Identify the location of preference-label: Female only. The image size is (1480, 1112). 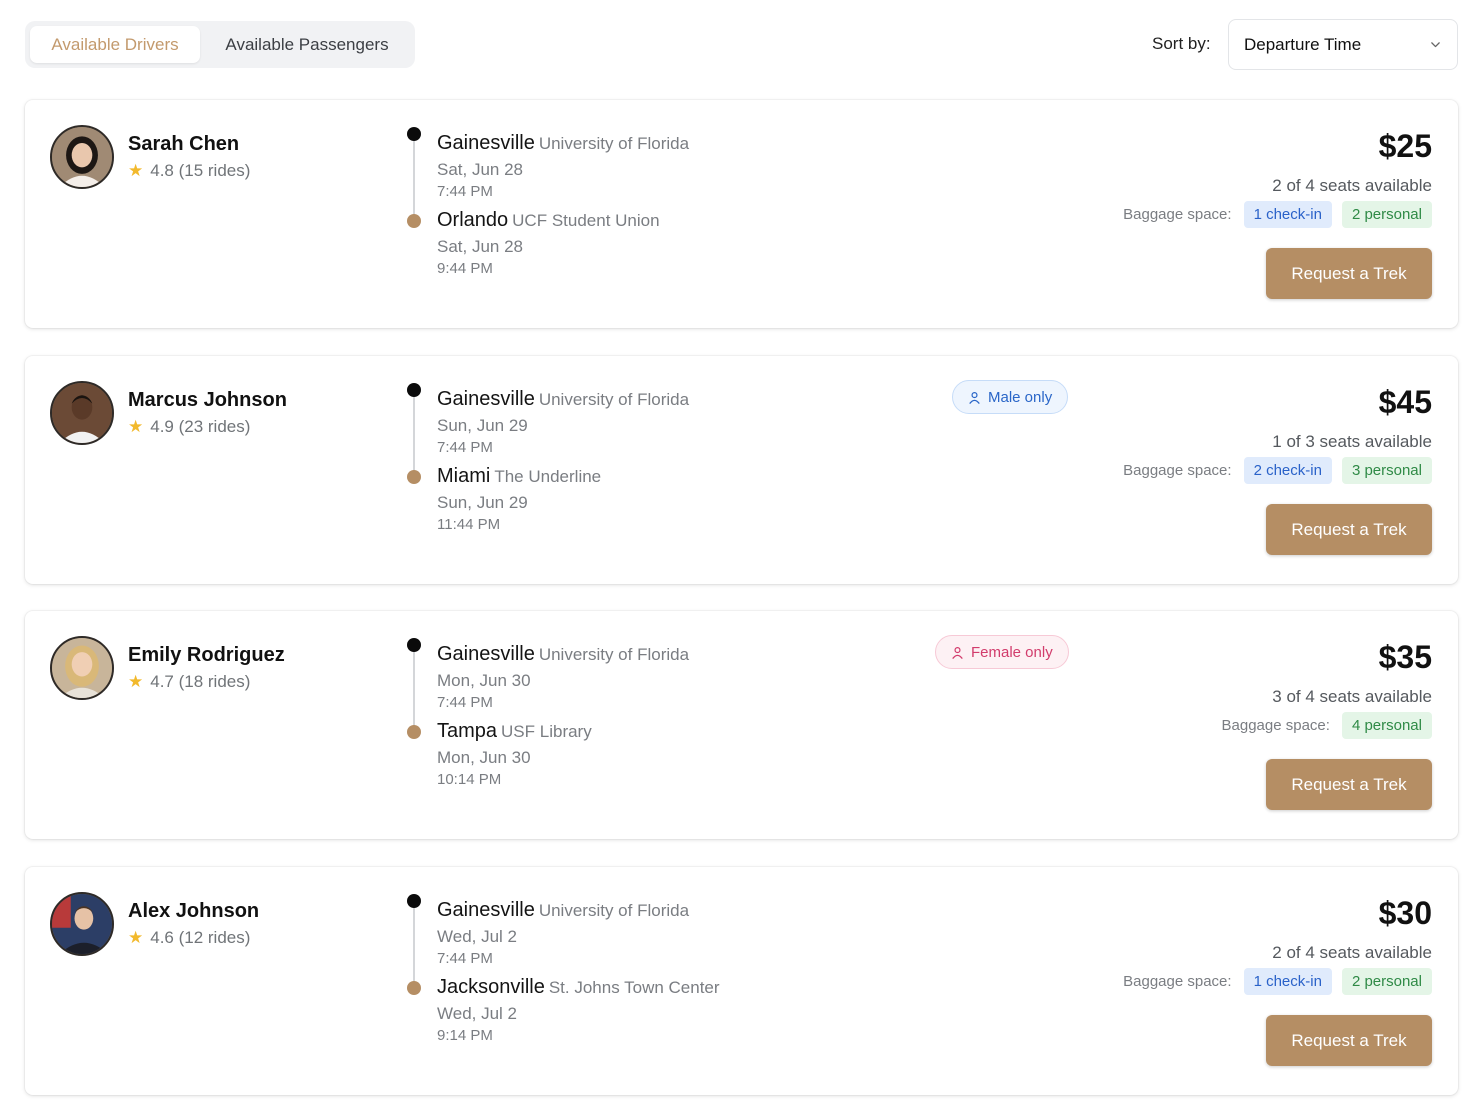
(1012, 652).